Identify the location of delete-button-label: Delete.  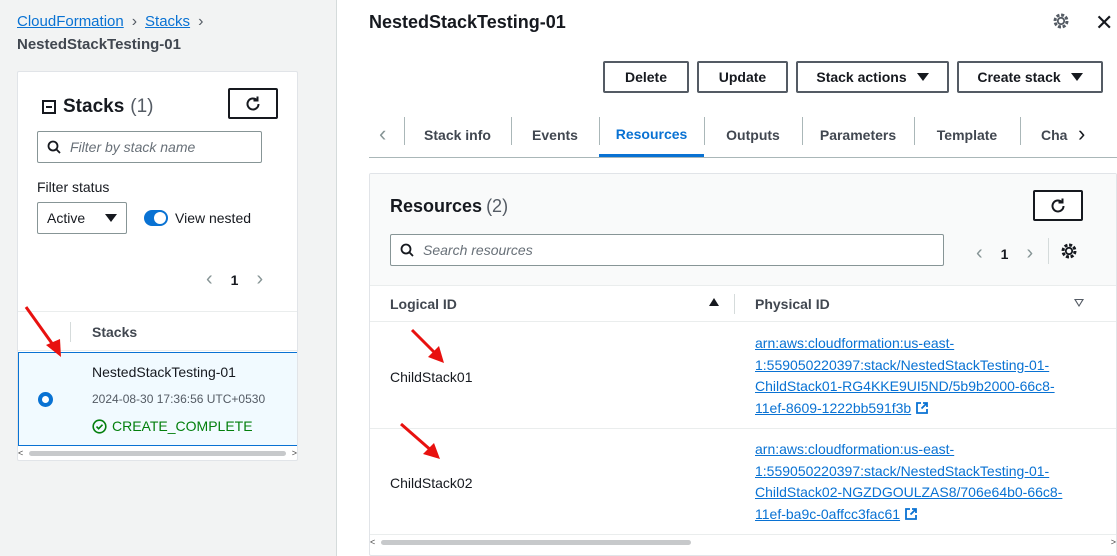
(646, 77).